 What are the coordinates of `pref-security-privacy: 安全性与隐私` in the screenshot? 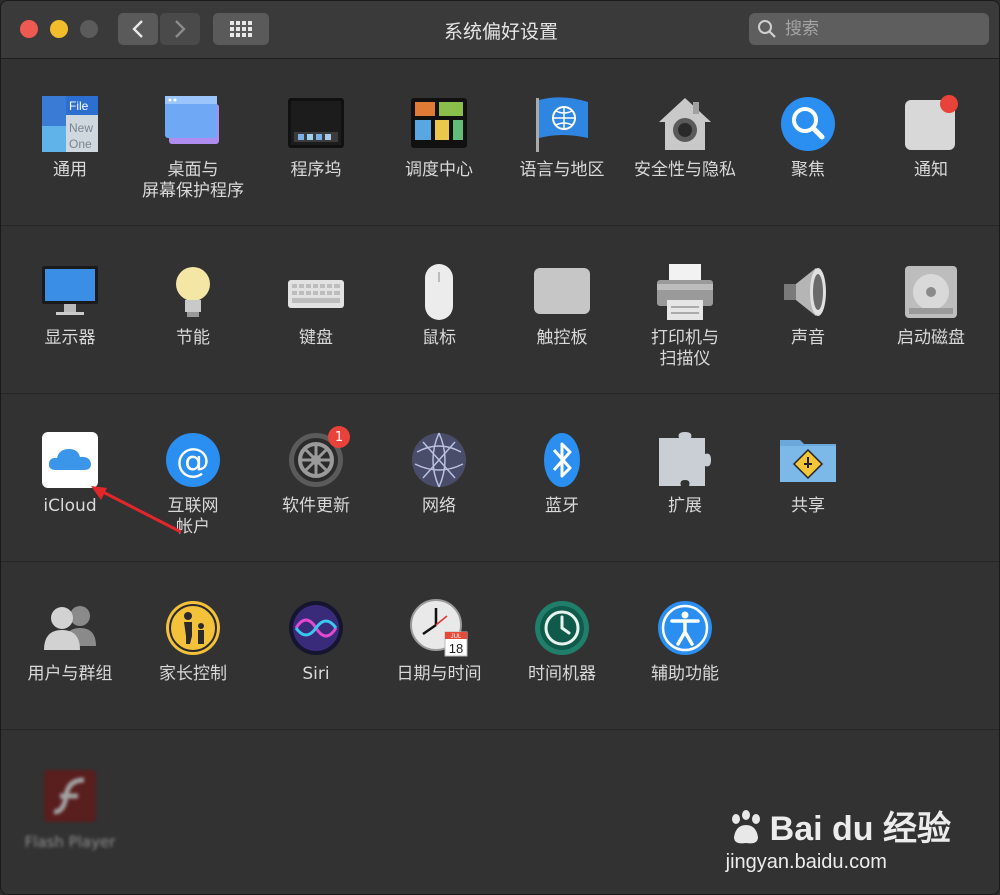 It's located at (685, 137).